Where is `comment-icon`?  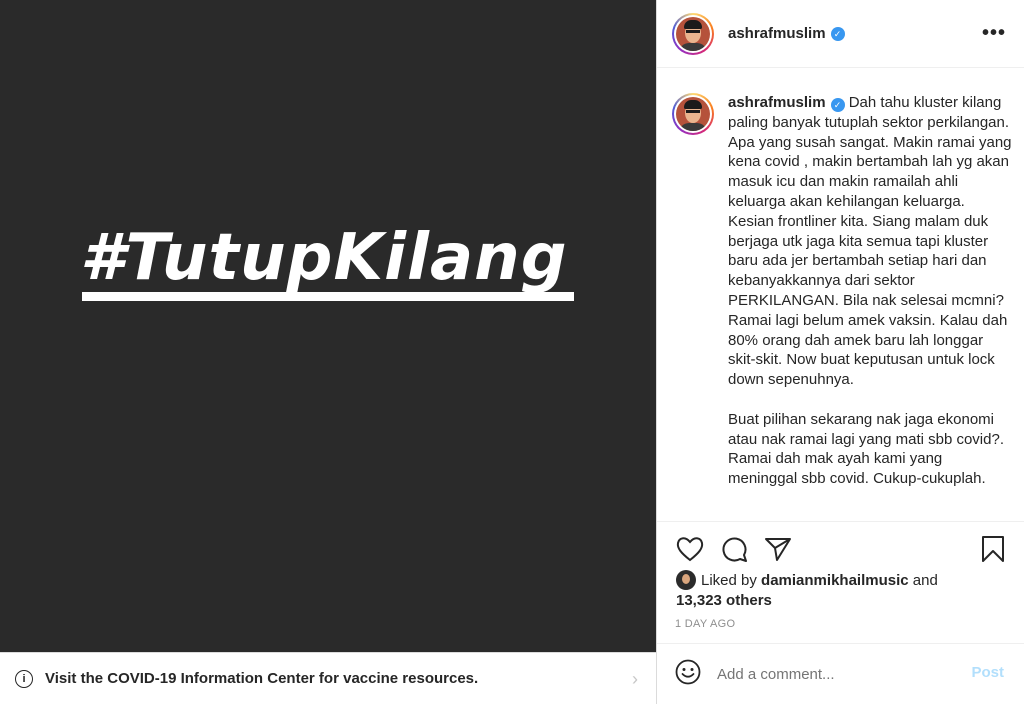
comment-icon is located at coordinates (734, 549).